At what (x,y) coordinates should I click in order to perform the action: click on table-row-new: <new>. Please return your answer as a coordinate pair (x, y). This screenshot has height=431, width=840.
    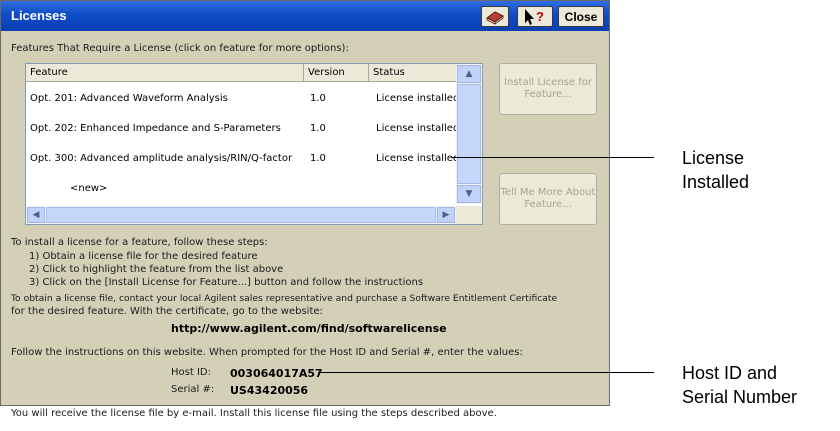
    Looking at the image, I should click on (241, 189).